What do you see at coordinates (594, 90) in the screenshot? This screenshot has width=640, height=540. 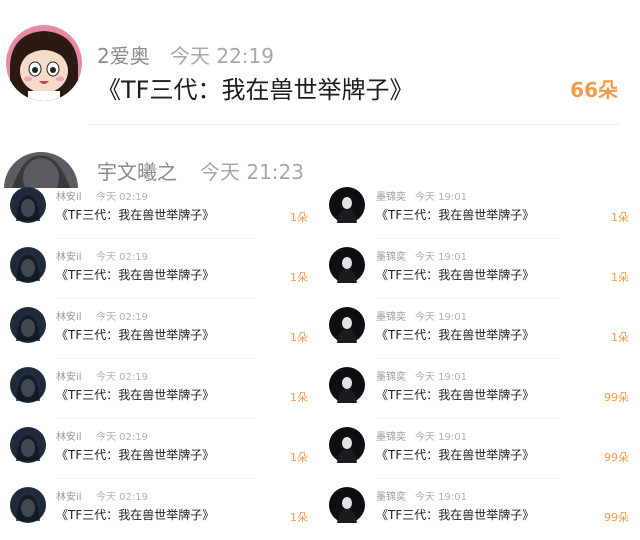 I see `flower-count: 66朵` at bounding box center [594, 90].